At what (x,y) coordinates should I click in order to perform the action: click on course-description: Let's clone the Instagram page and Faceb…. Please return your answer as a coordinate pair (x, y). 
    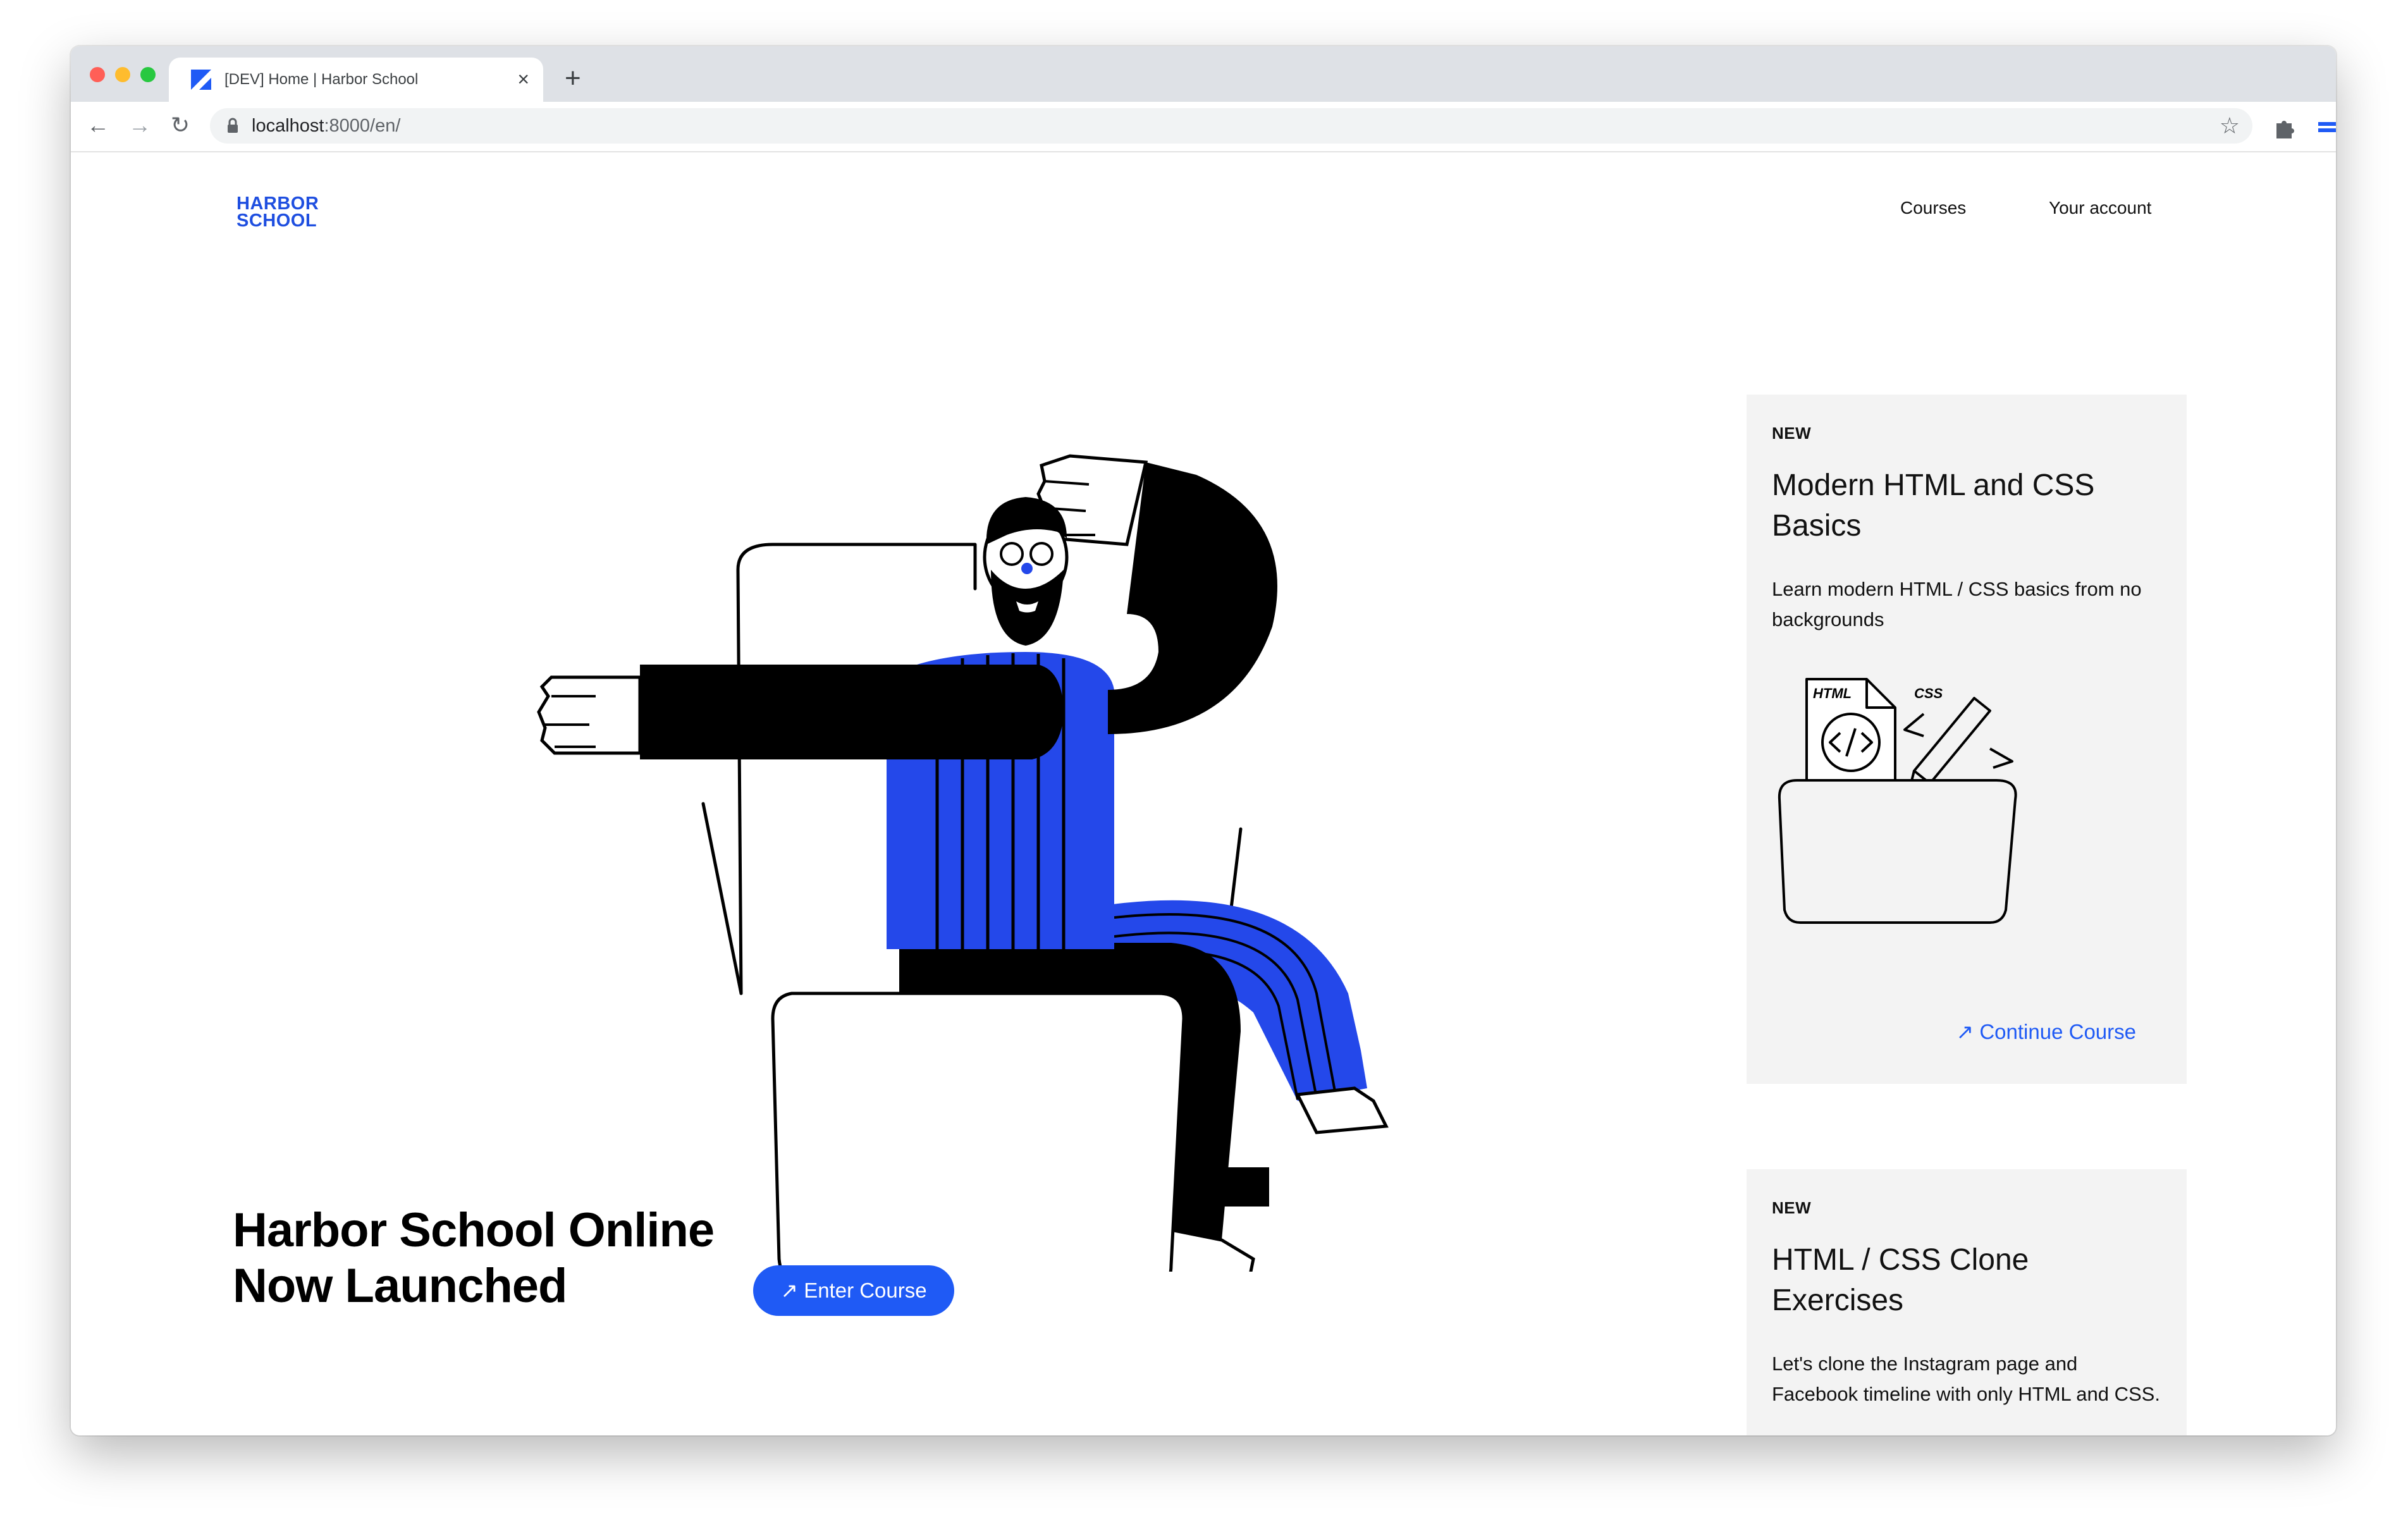
    Looking at the image, I should click on (1966, 1379).